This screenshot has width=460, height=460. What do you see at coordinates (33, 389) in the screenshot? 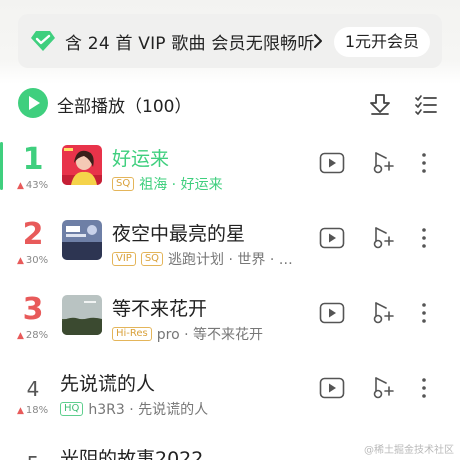
I see `rank-number: 4` at bounding box center [33, 389].